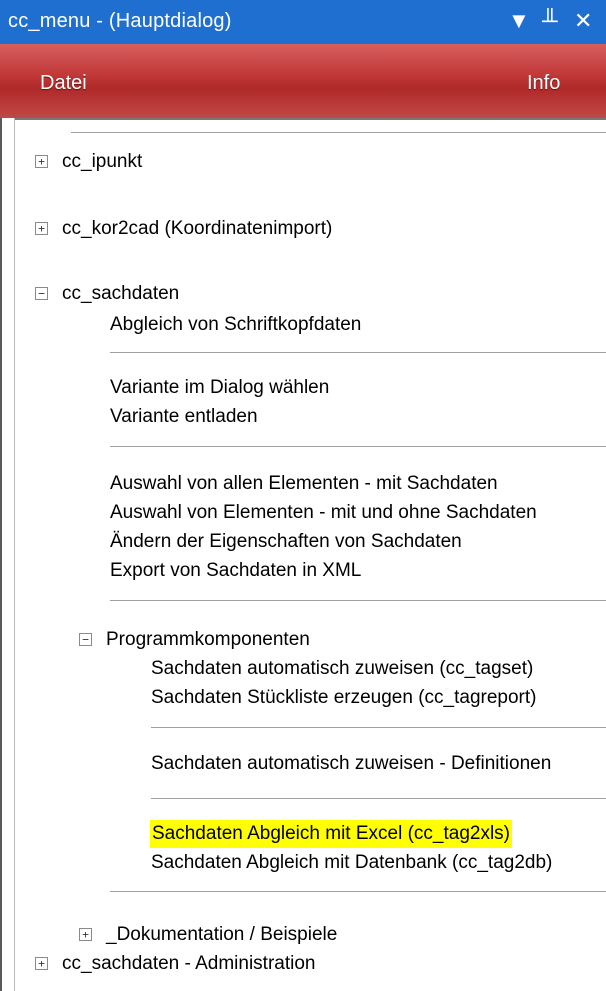 The height and width of the screenshot is (991, 606). What do you see at coordinates (519, 21) in the screenshot?
I see `dropdown-icon: ▼` at bounding box center [519, 21].